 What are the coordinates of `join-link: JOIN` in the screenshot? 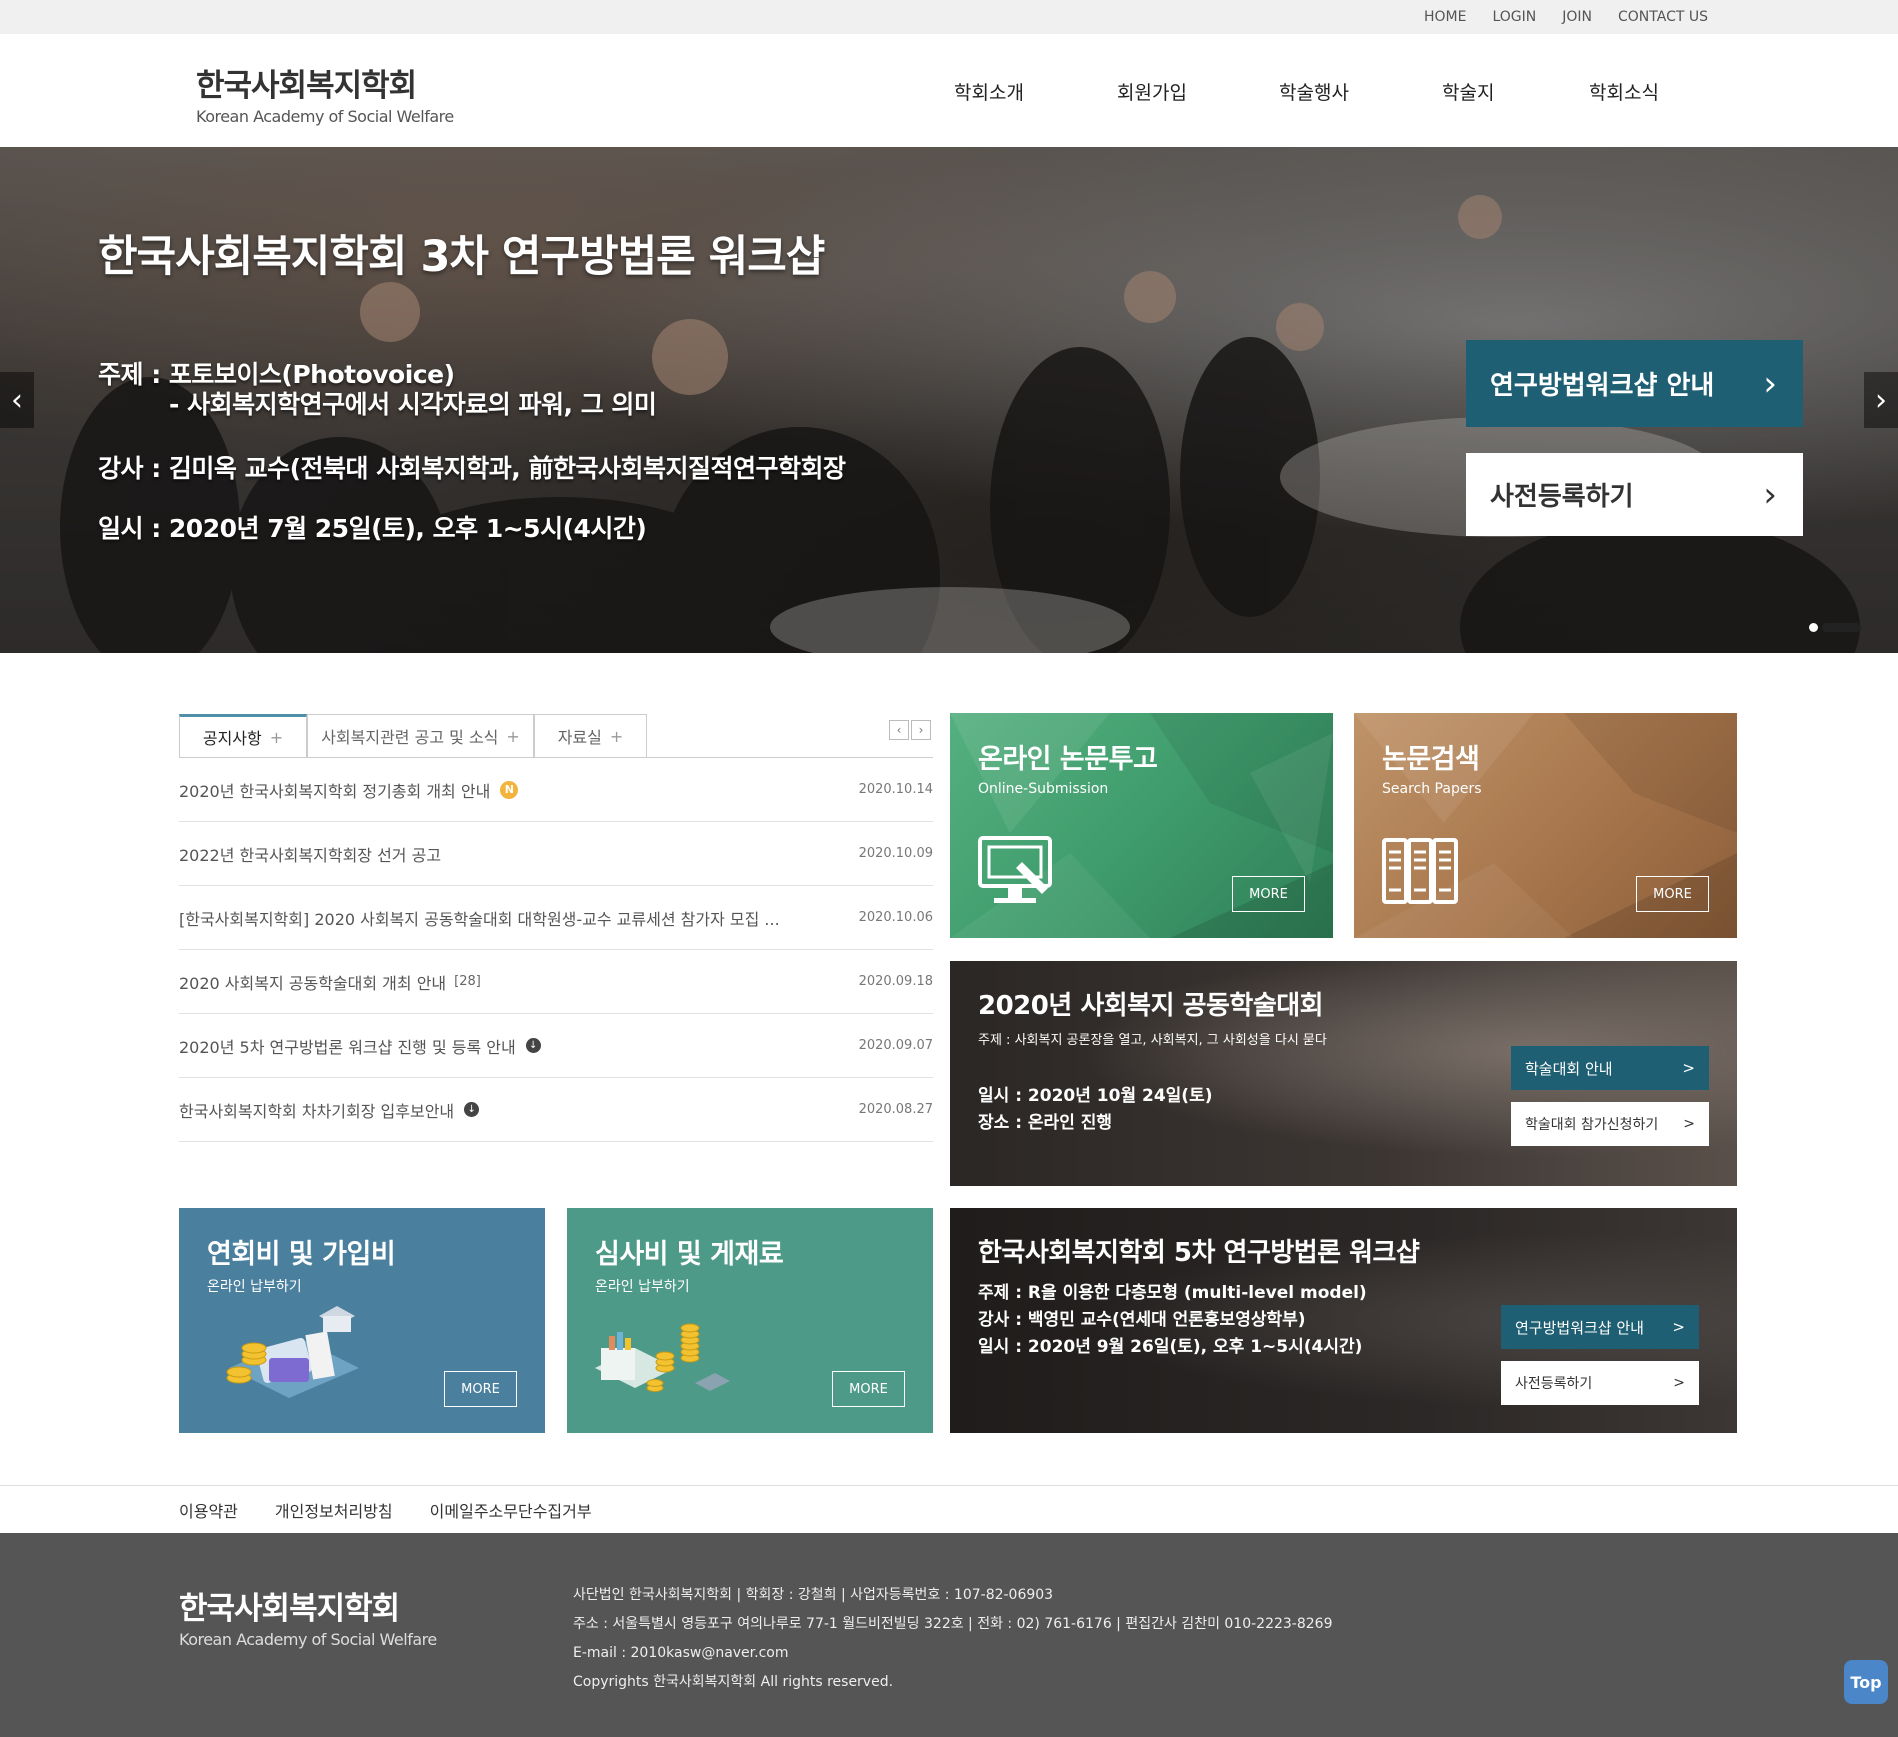 It's located at (1577, 17).